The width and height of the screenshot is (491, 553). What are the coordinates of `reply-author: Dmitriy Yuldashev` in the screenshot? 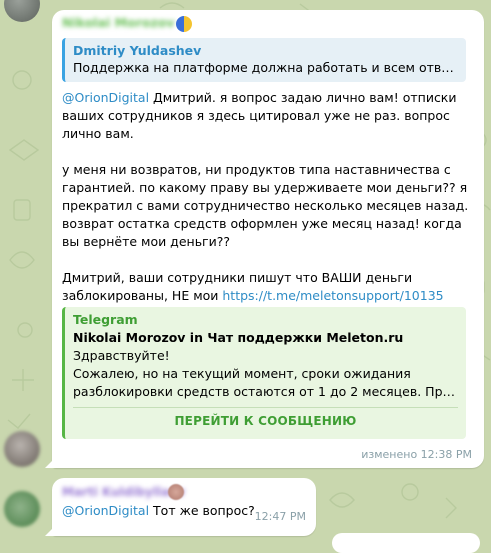 It's located at (137, 50).